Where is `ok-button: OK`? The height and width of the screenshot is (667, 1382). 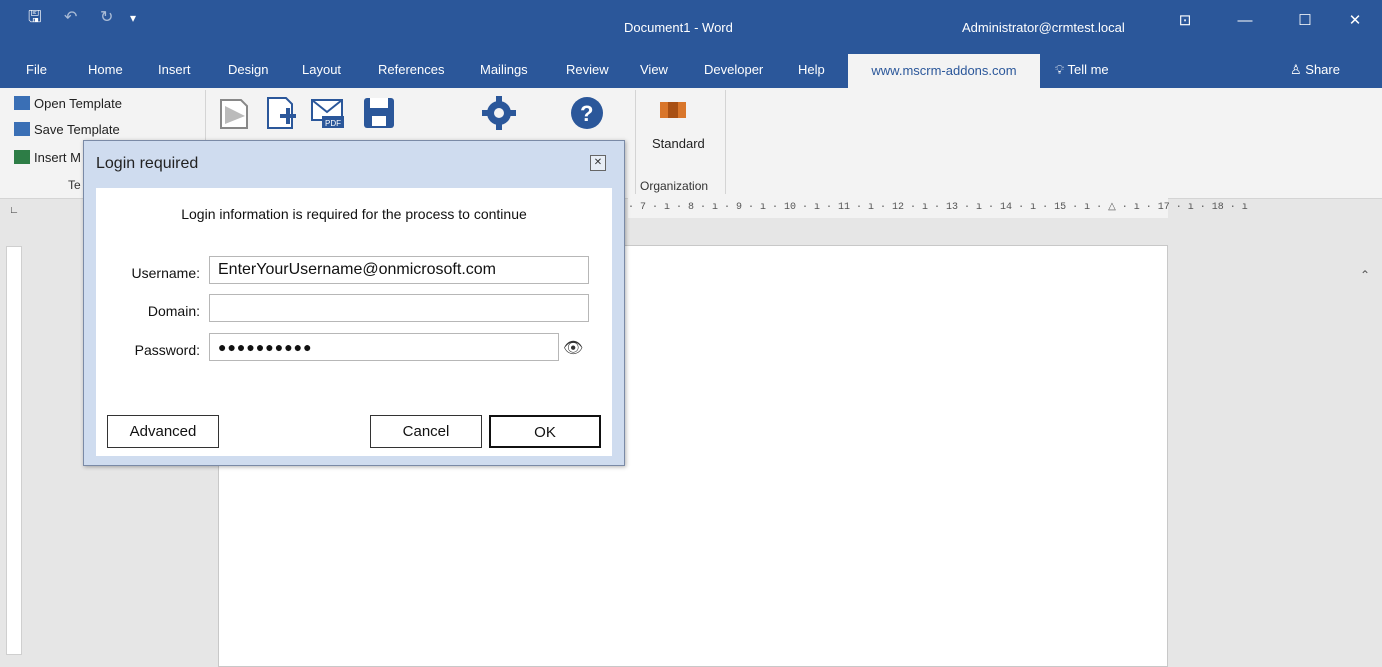 ok-button: OK is located at coordinates (545, 431).